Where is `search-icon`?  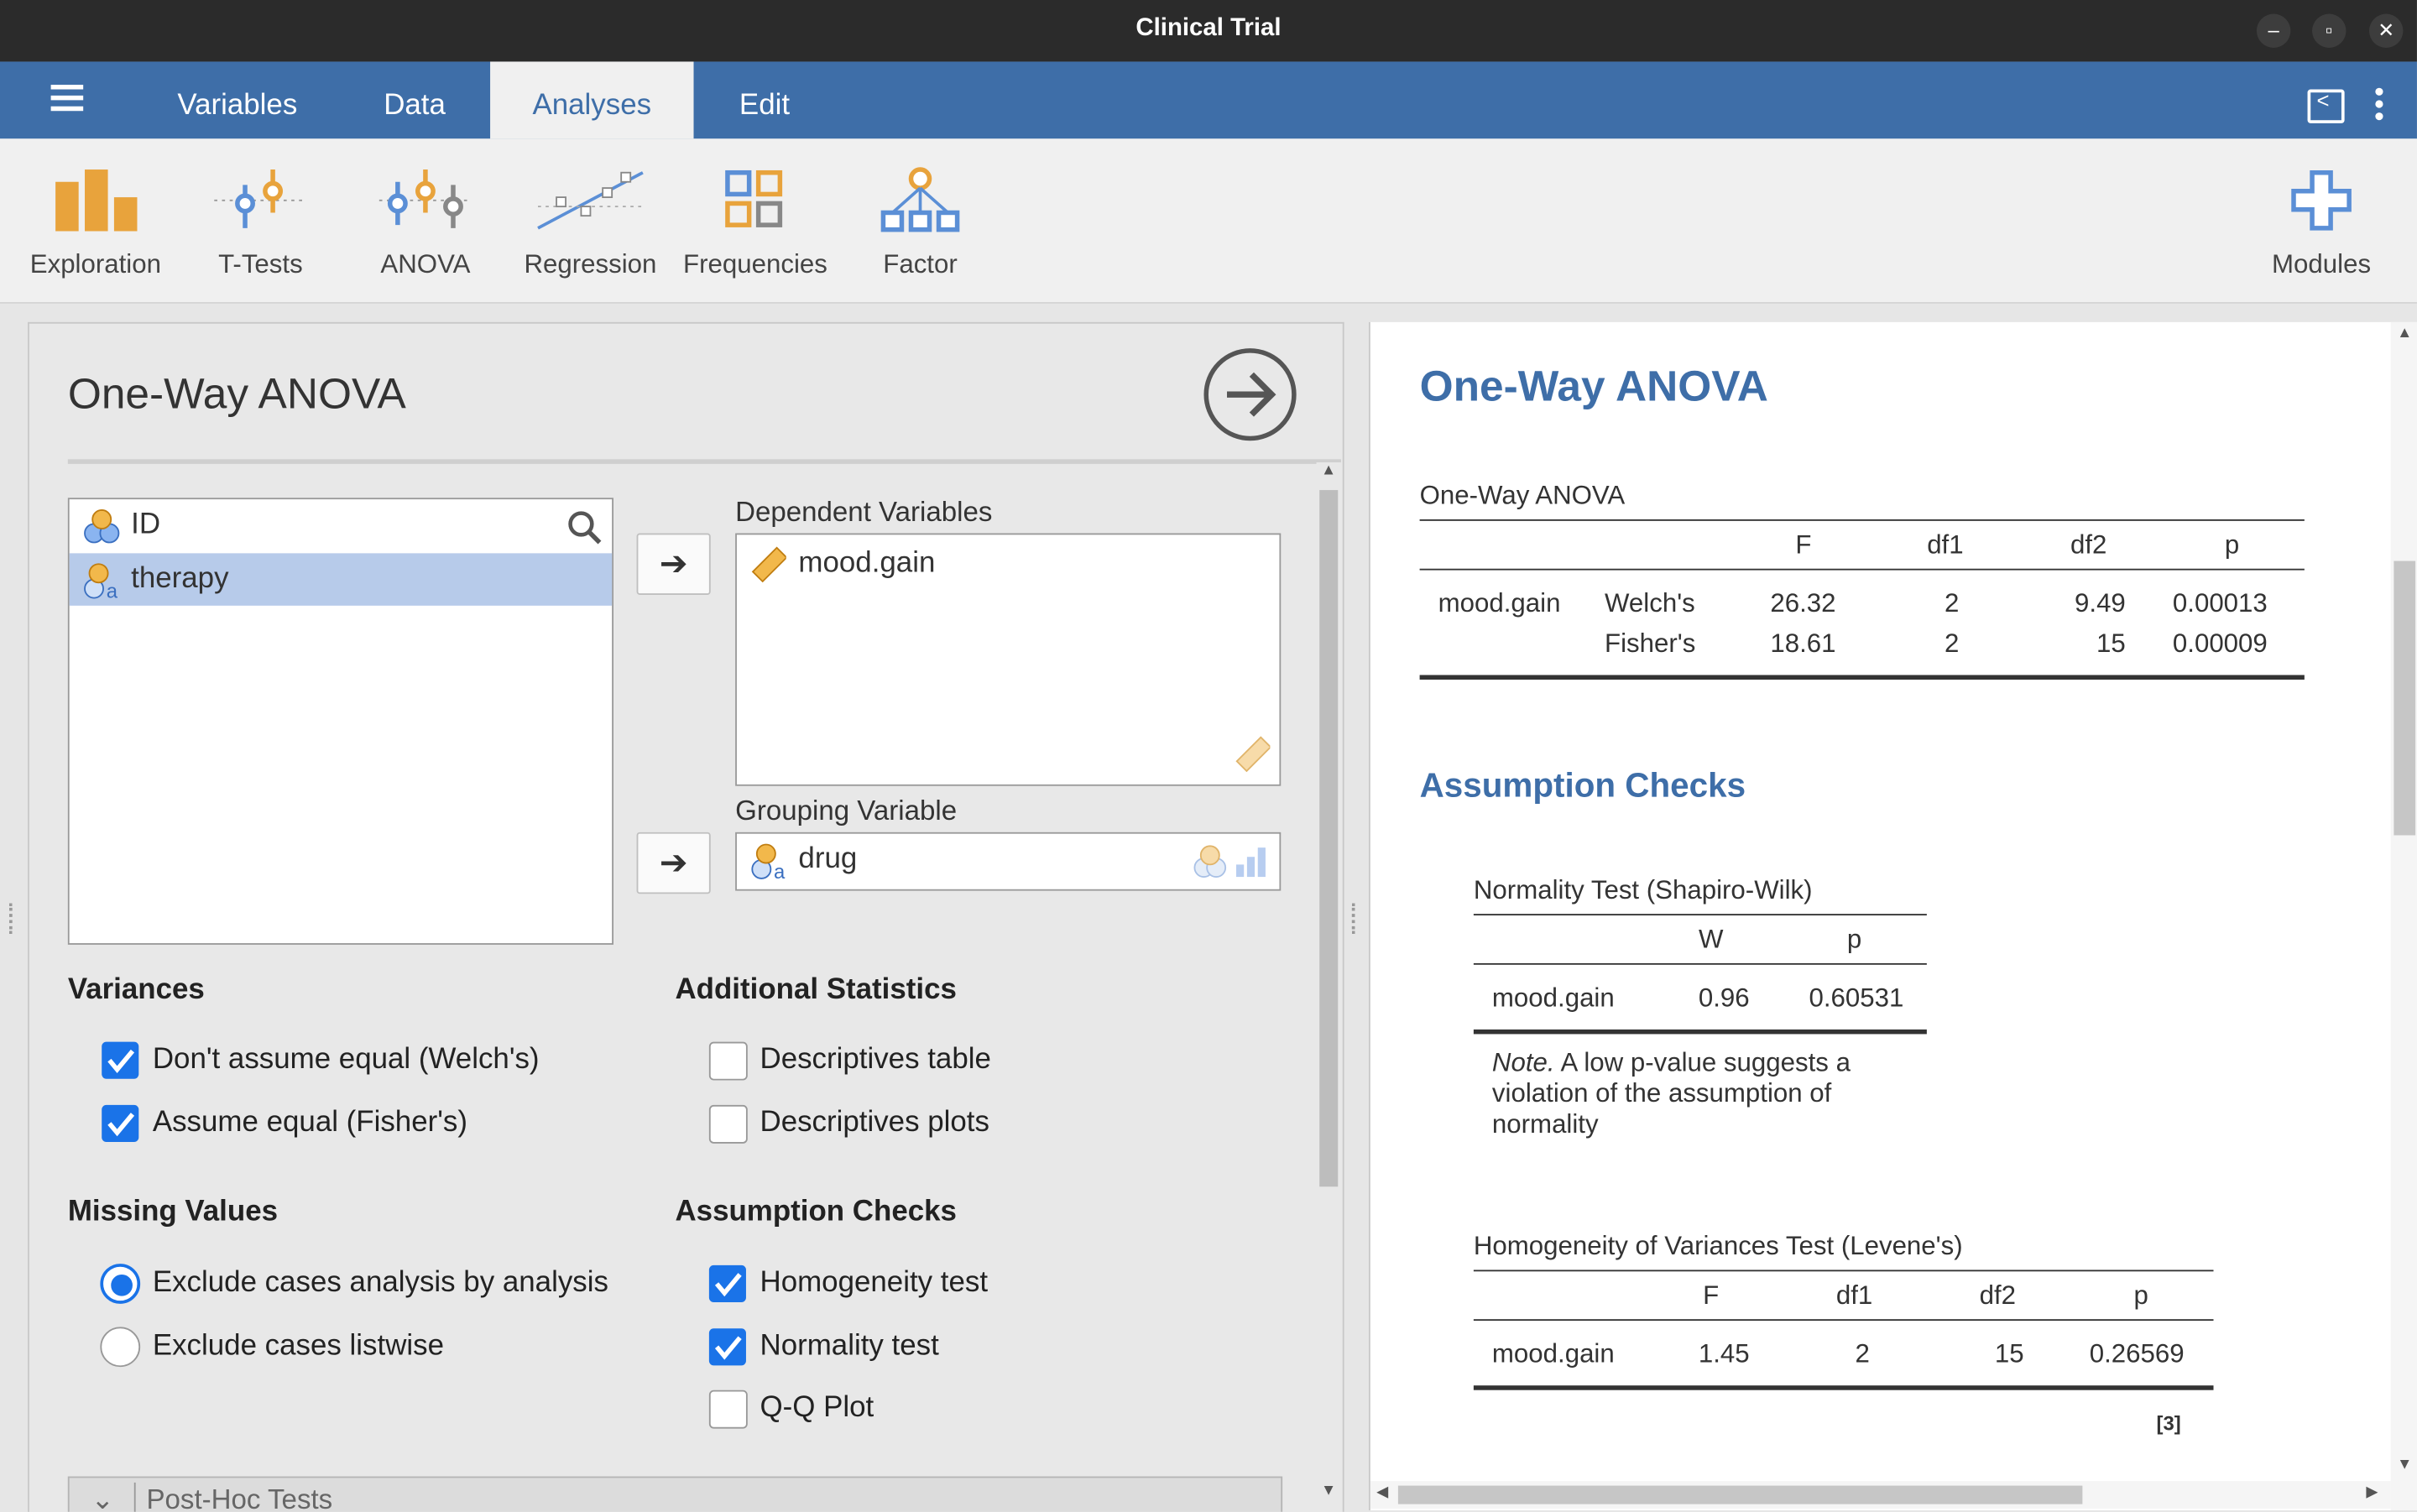 search-icon is located at coordinates (584, 526).